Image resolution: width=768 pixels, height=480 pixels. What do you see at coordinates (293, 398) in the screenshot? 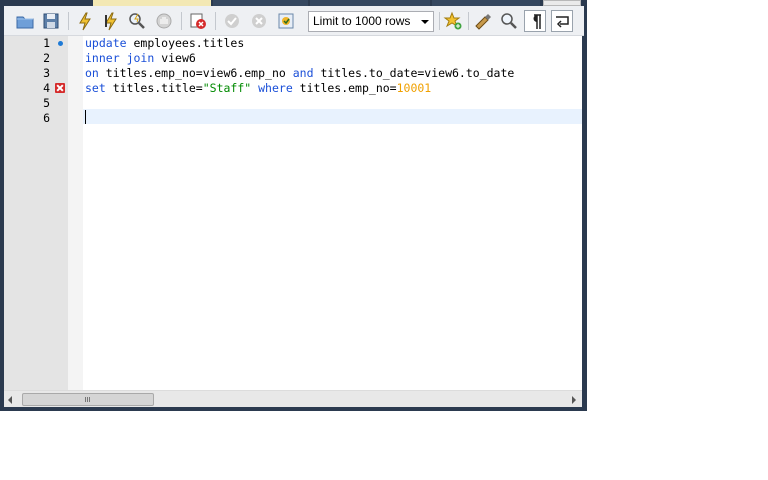
I see `horizontal-scrollbar` at bounding box center [293, 398].